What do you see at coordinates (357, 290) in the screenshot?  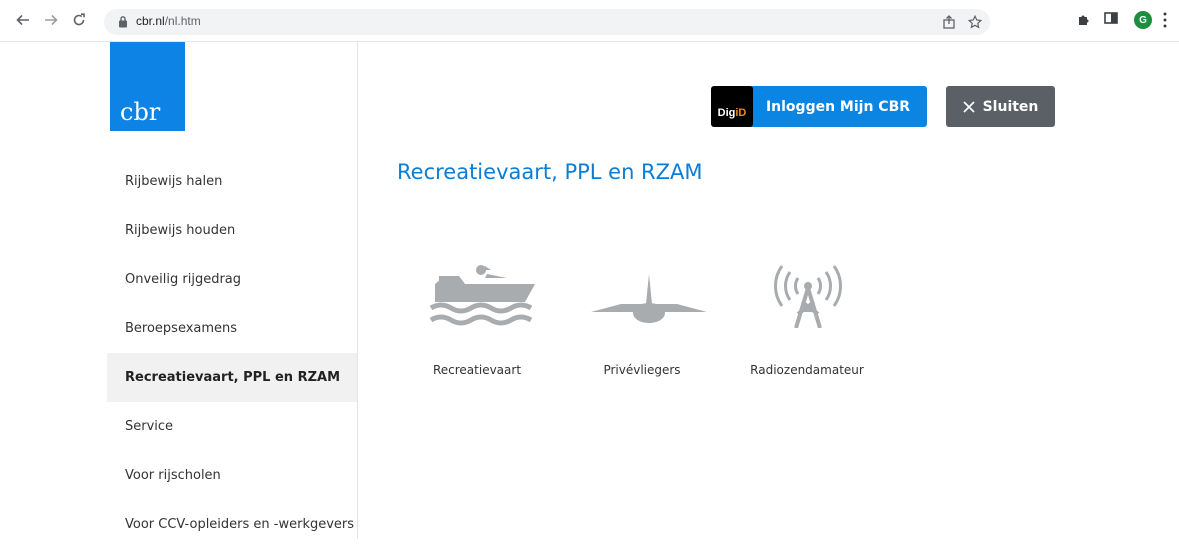 I see `sidebar-divider` at bounding box center [357, 290].